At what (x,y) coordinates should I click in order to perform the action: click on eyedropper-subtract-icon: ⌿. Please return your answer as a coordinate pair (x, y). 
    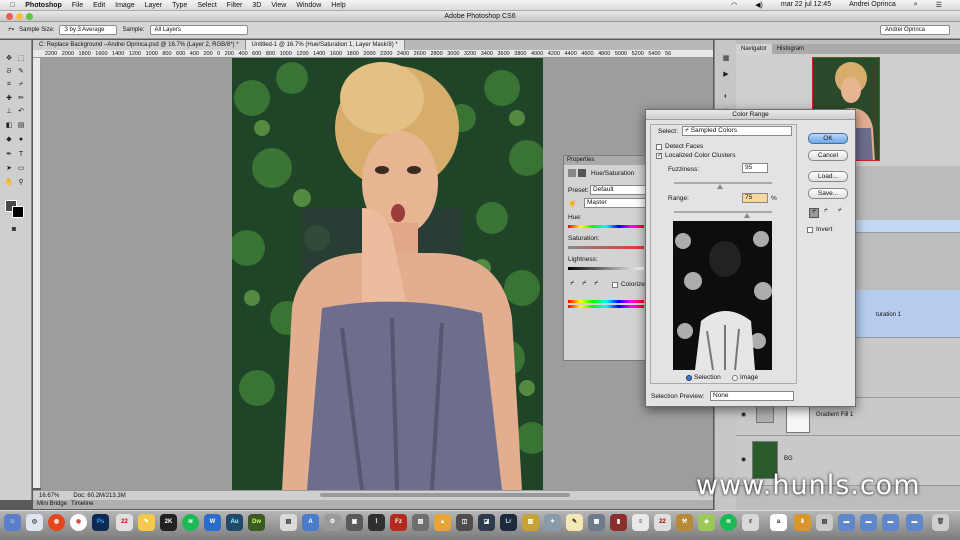
    Looking at the image, I should click on (596, 284).